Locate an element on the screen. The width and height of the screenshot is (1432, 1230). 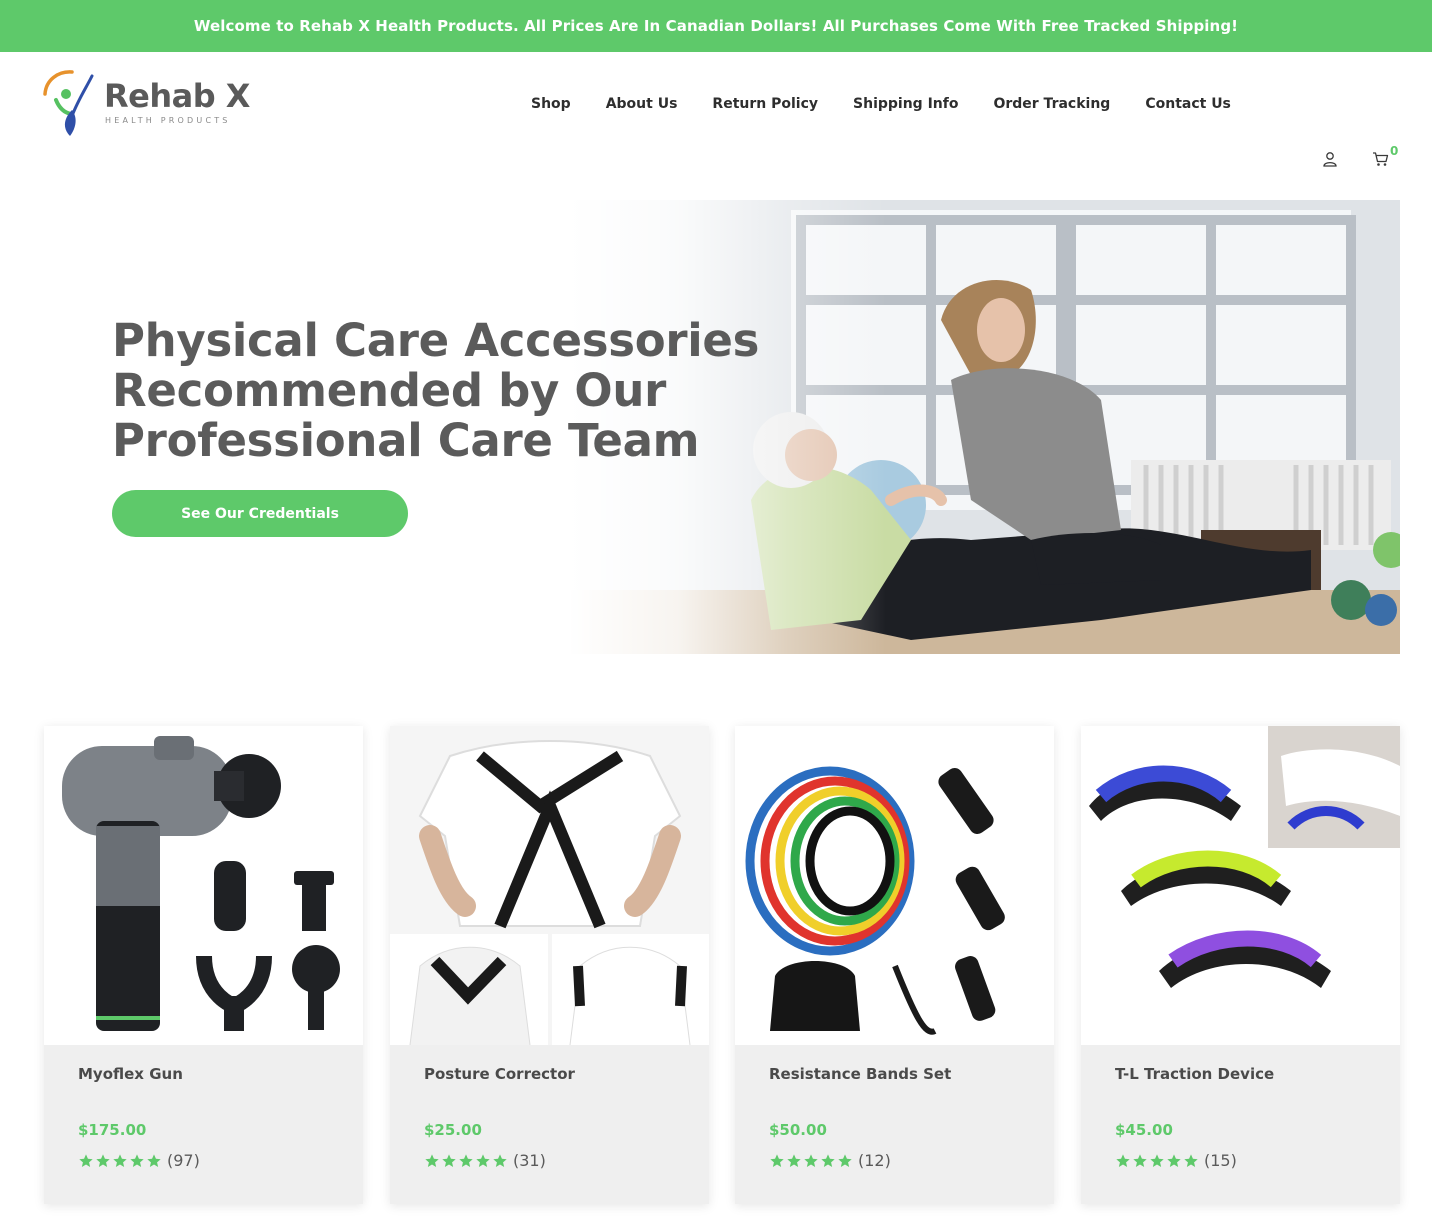
nav-shipping-info: Shipping Info is located at coordinates (905, 104).